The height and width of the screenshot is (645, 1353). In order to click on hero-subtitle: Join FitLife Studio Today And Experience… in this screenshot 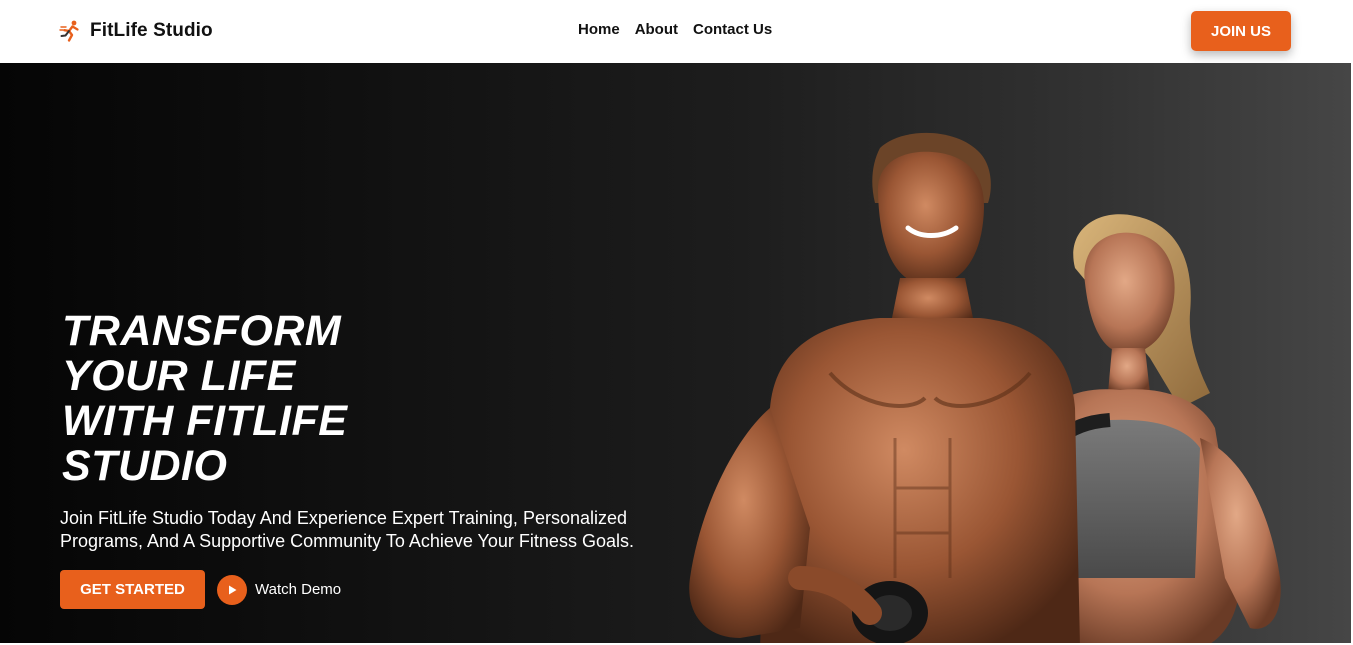, I will do `click(347, 529)`.